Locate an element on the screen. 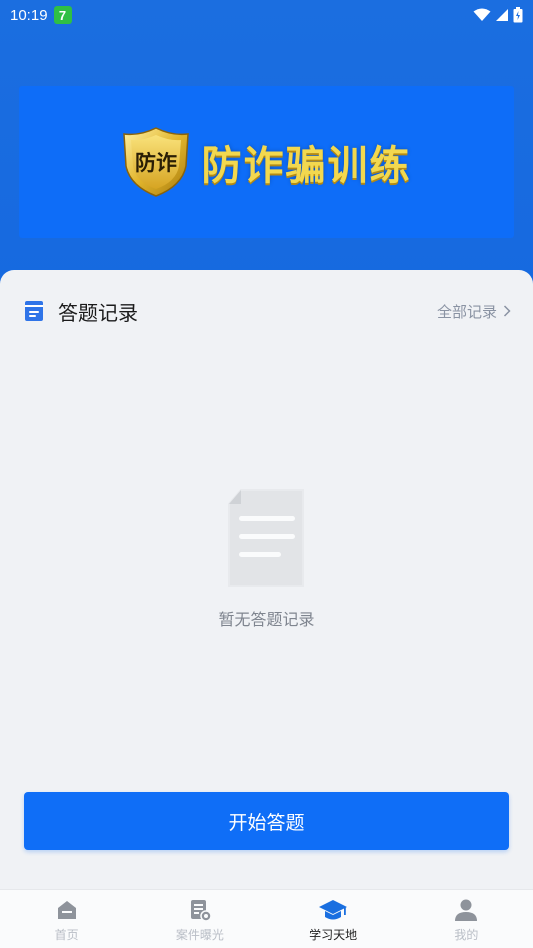 The image size is (533, 948). tab-home: 首页 is located at coordinates (66, 919).